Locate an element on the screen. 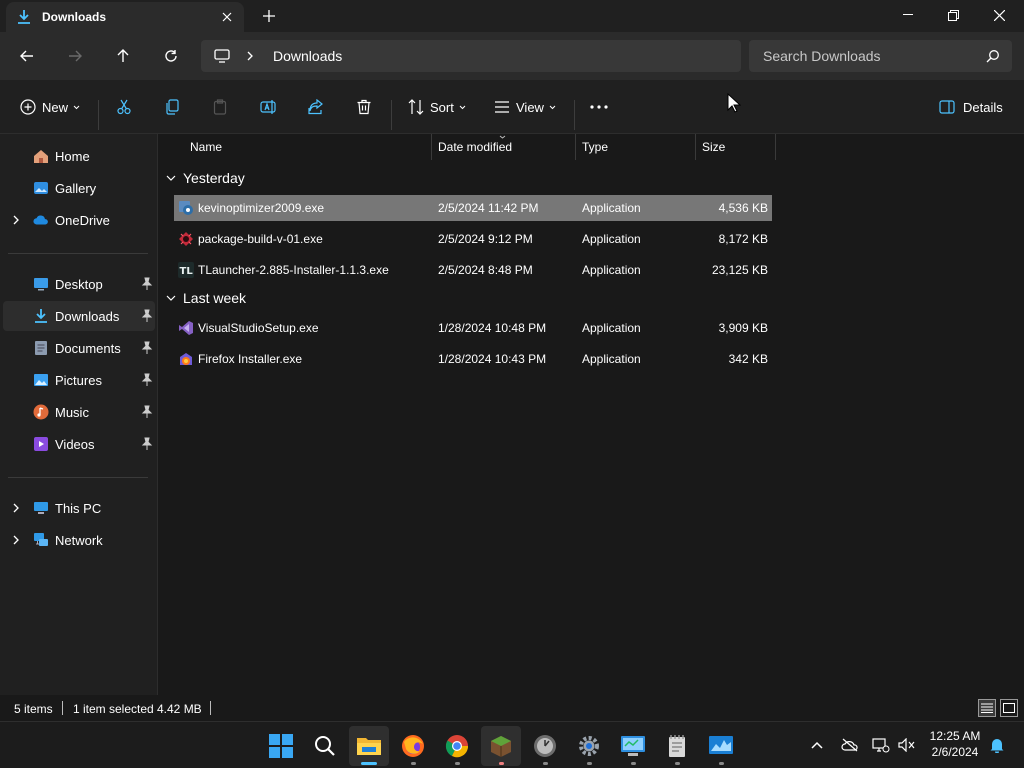  view-button: View is located at coordinates (525, 107).